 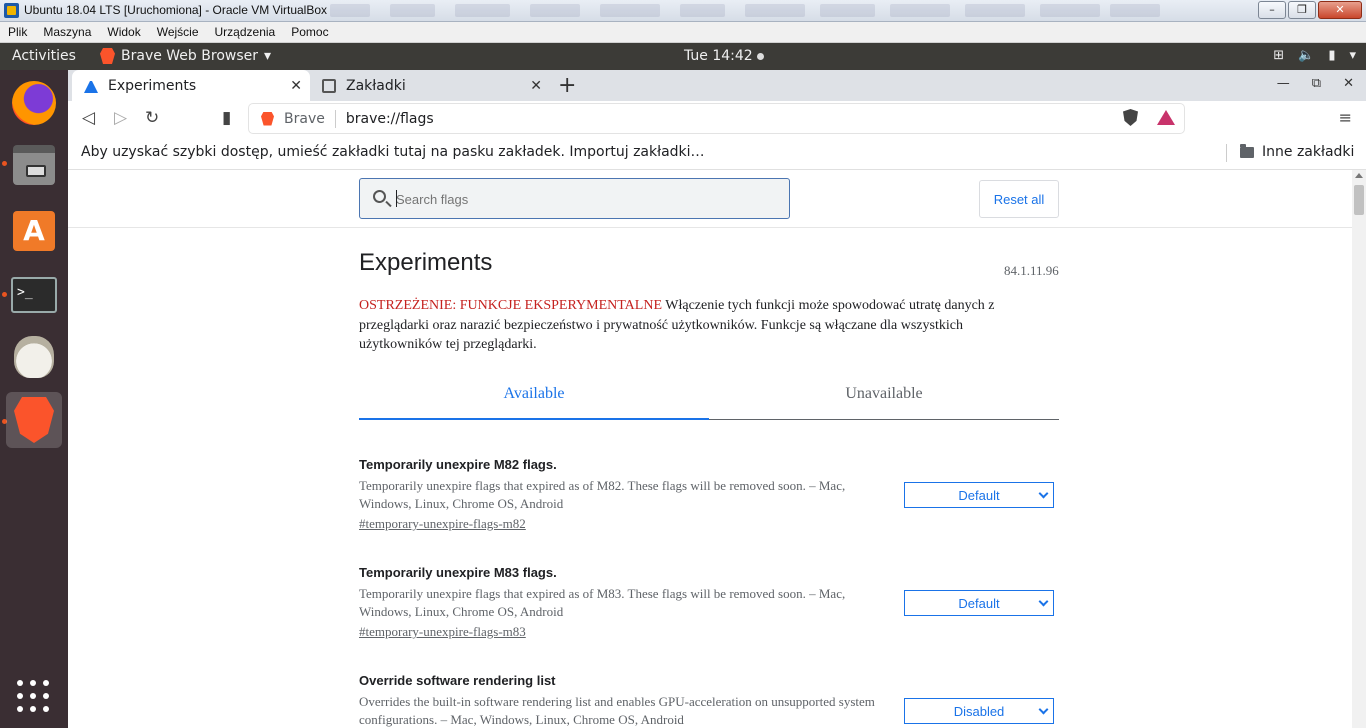 I want to click on dock-terminal: >_, so click(x=34, y=295).